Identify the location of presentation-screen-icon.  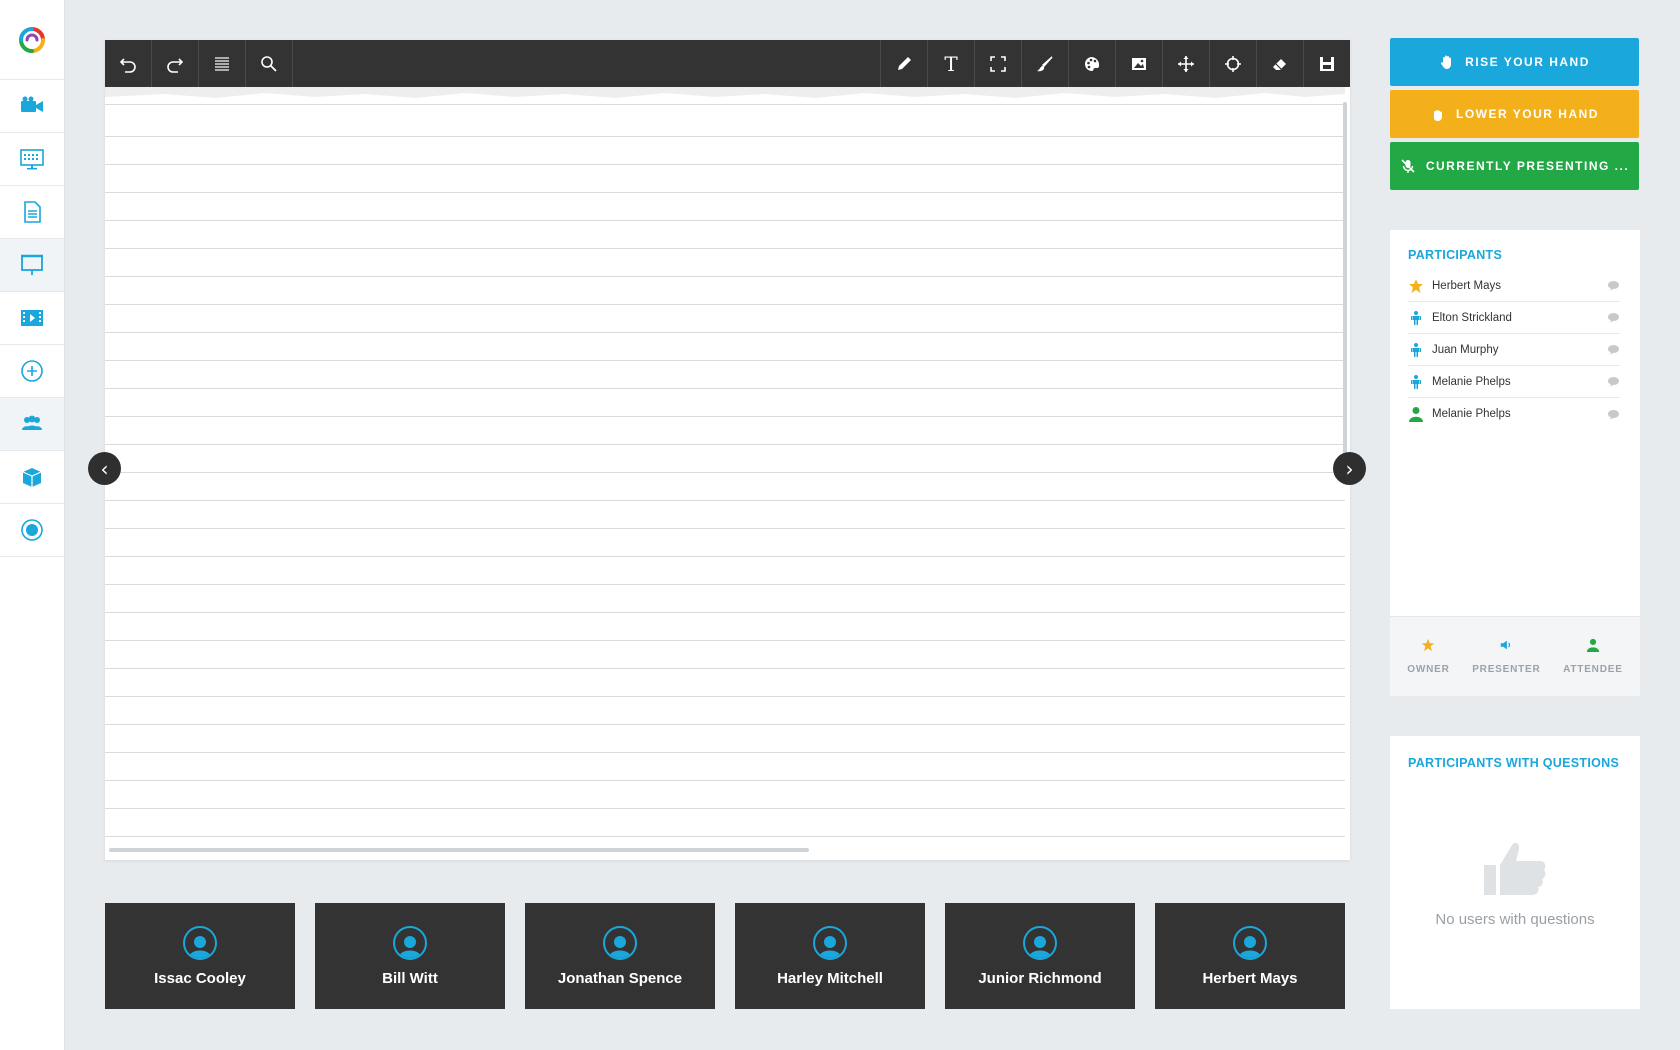
(32, 264).